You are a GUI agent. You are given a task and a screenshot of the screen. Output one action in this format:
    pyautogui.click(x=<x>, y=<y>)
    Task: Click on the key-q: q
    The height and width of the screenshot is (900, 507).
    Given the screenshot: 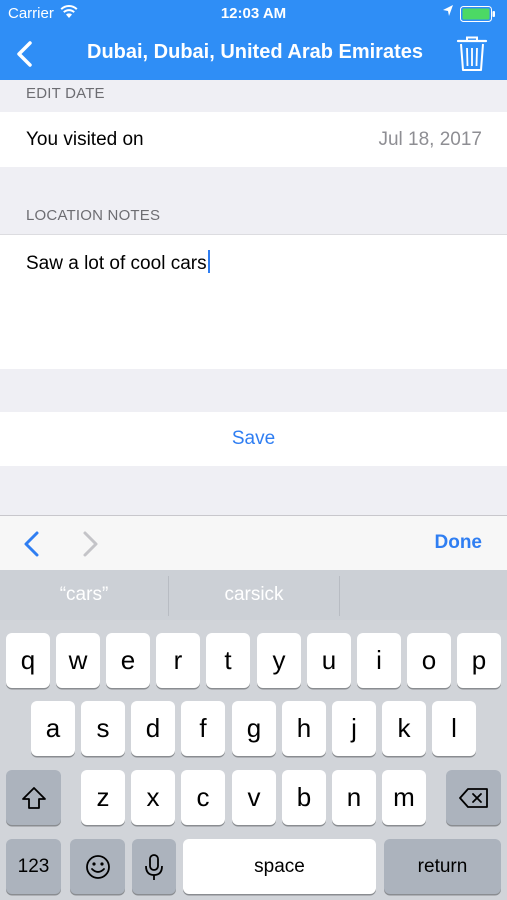 What is the action you would take?
    pyautogui.click(x=28, y=660)
    